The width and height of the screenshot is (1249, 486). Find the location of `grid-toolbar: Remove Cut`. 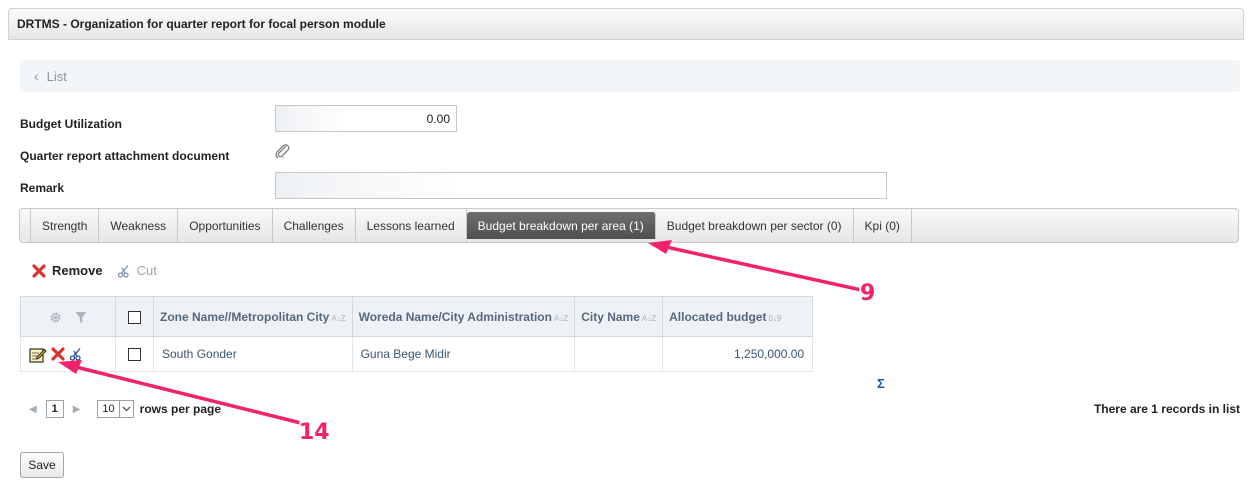

grid-toolbar: Remove Cut is located at coordinates (101, 270).